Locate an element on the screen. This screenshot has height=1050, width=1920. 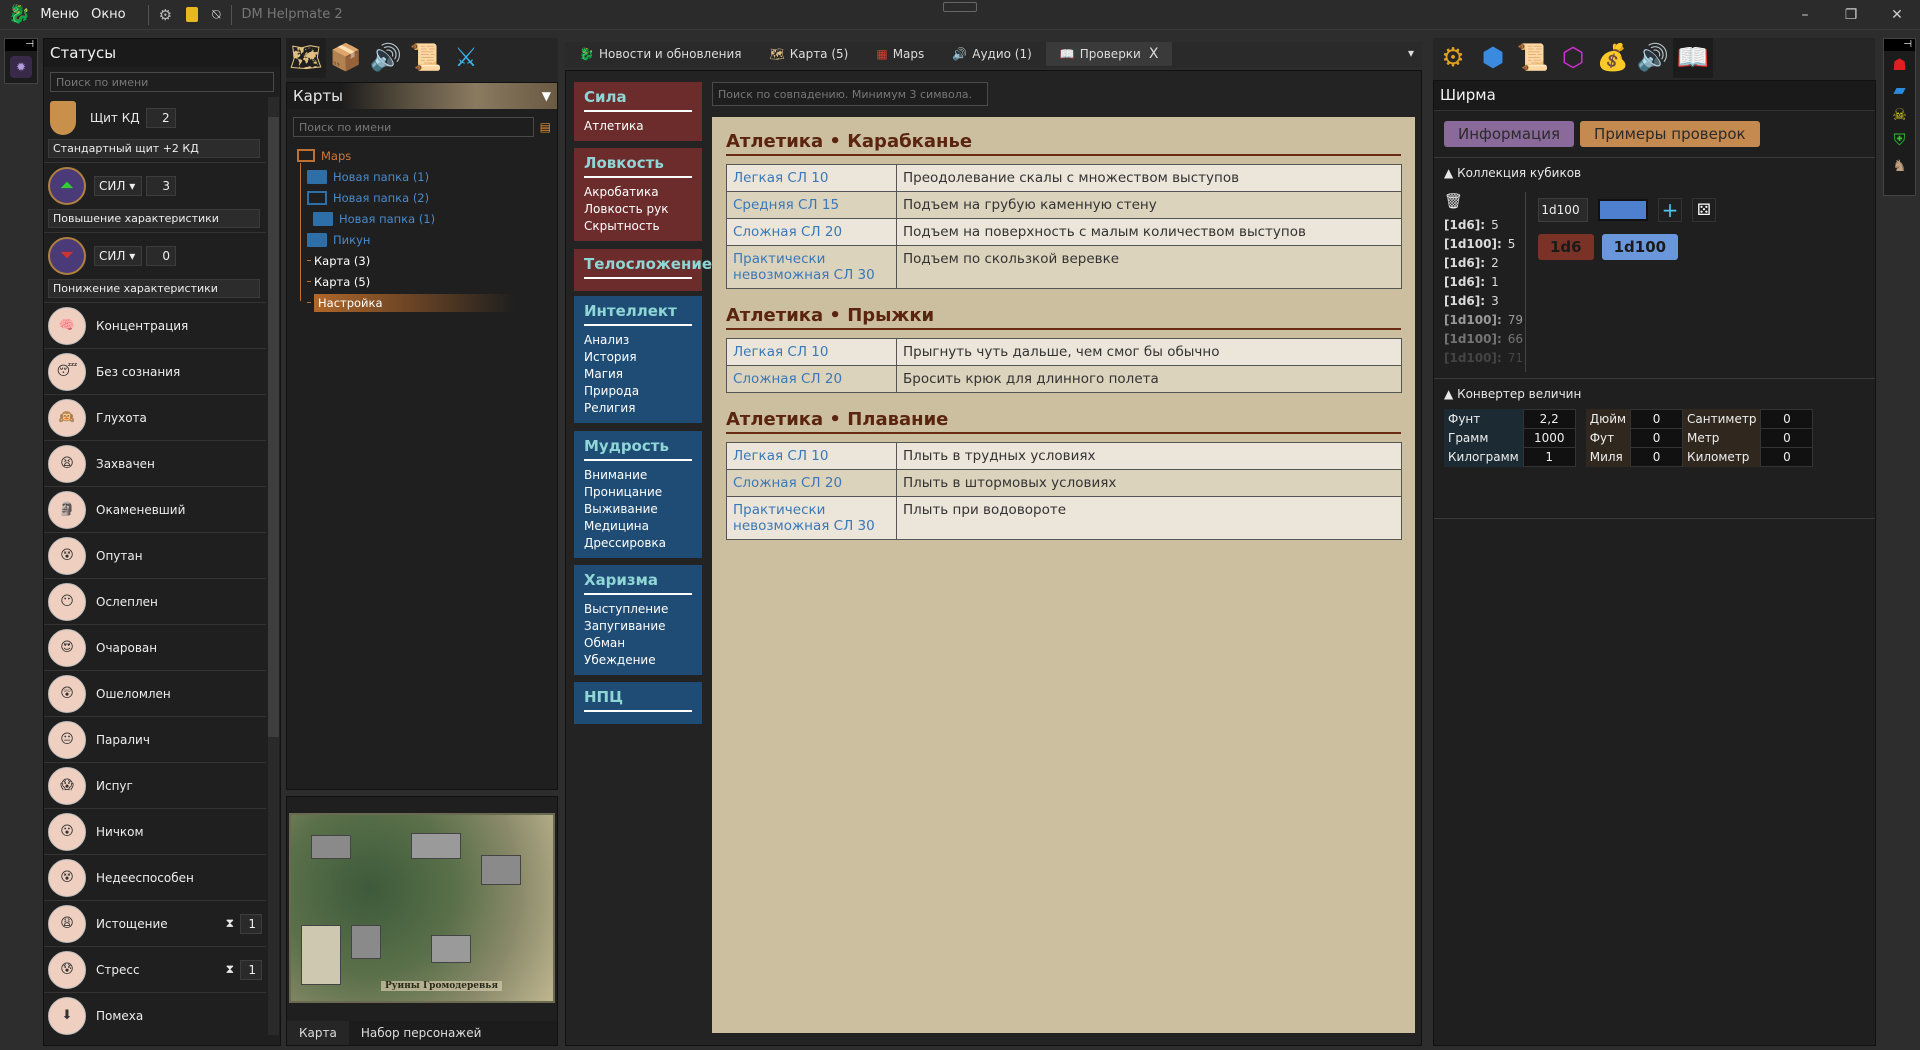
close-tab-icon: X is located at coordinates (1154, 54).